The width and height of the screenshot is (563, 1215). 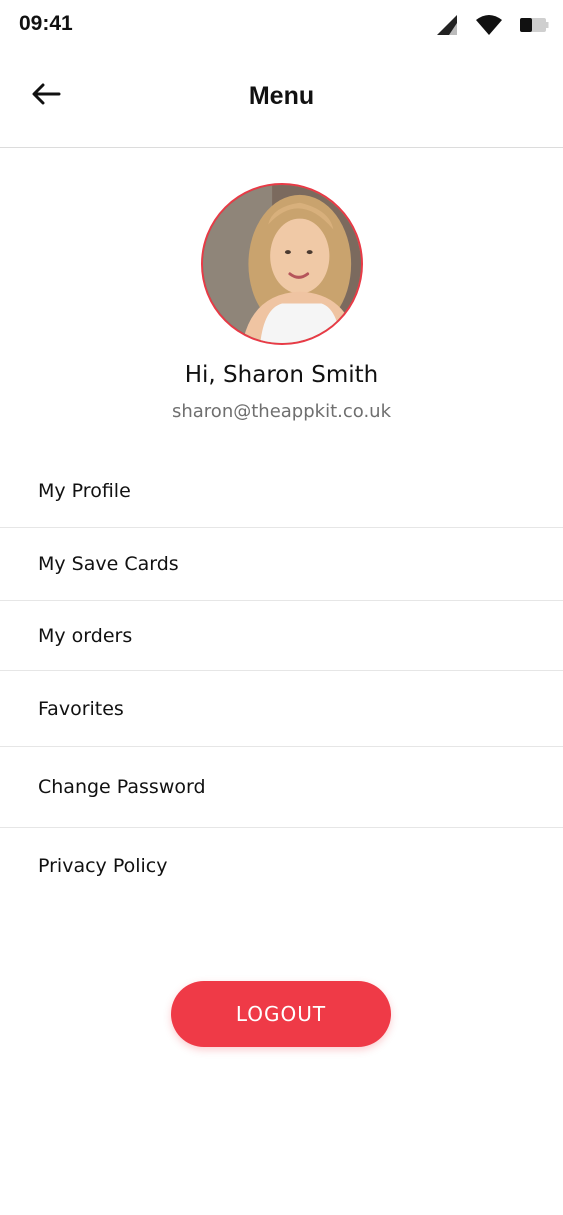 I want to click on menu-item-label: Change Password, so click(x=122, y=787).